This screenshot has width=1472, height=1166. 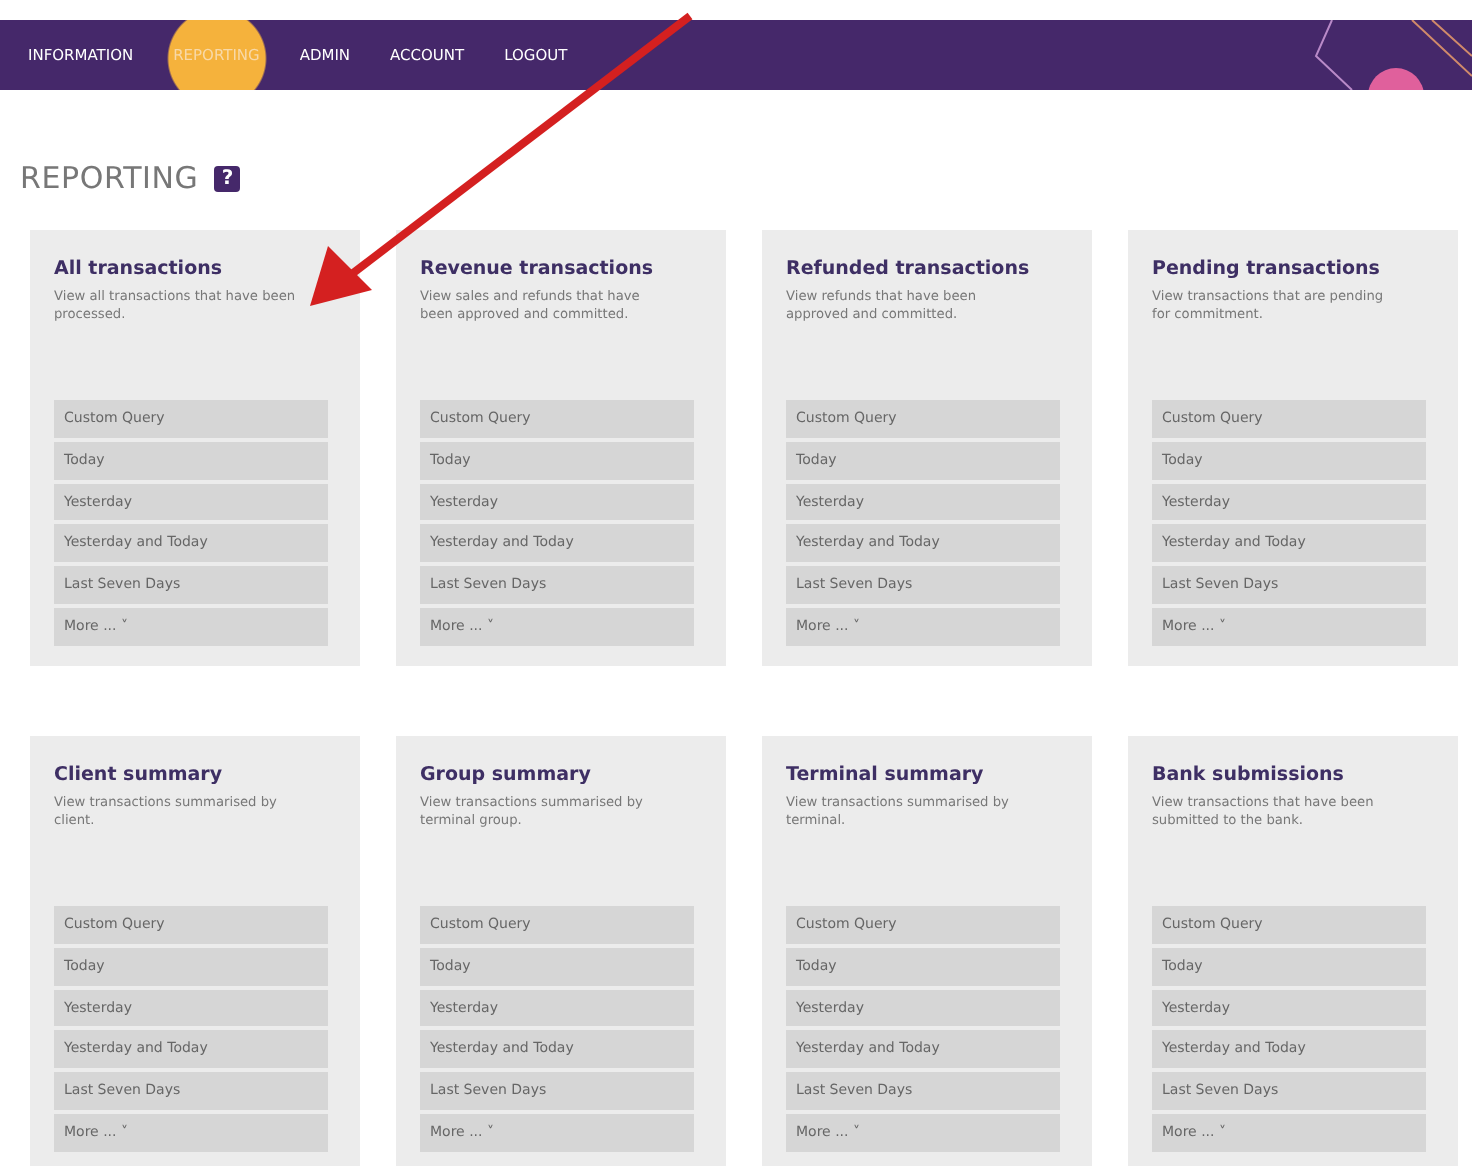 I want to click on card-title: Terminal summary, so click(x=886, y=775).